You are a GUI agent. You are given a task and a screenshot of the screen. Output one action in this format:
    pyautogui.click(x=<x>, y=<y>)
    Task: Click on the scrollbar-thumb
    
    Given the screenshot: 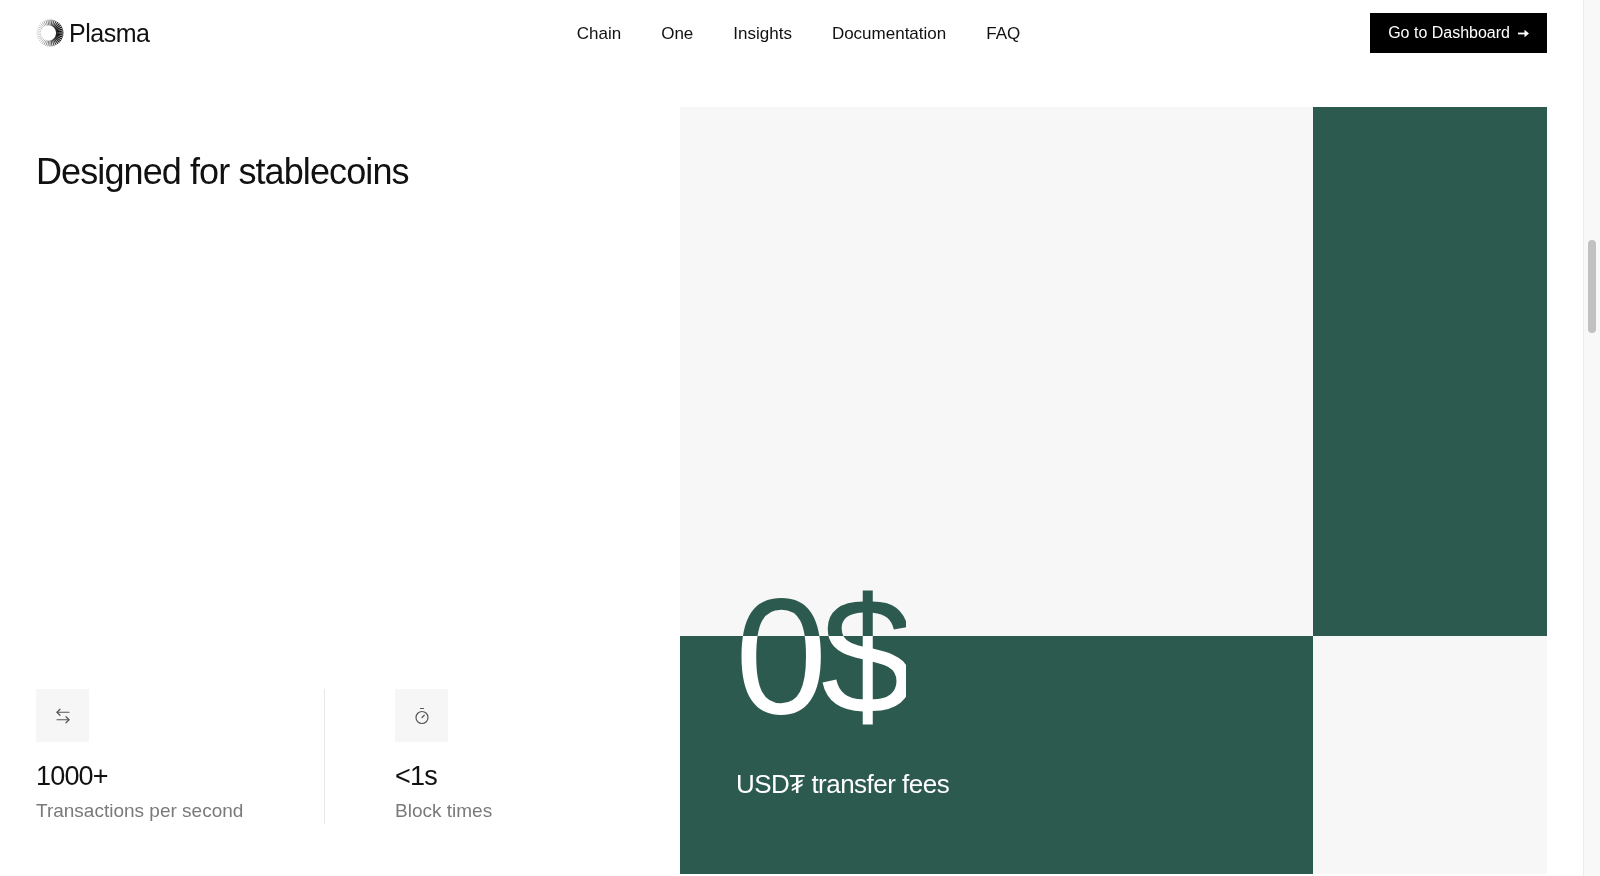 What is the action you would take?
    pyautogui.click(x=1592, y=286)
    